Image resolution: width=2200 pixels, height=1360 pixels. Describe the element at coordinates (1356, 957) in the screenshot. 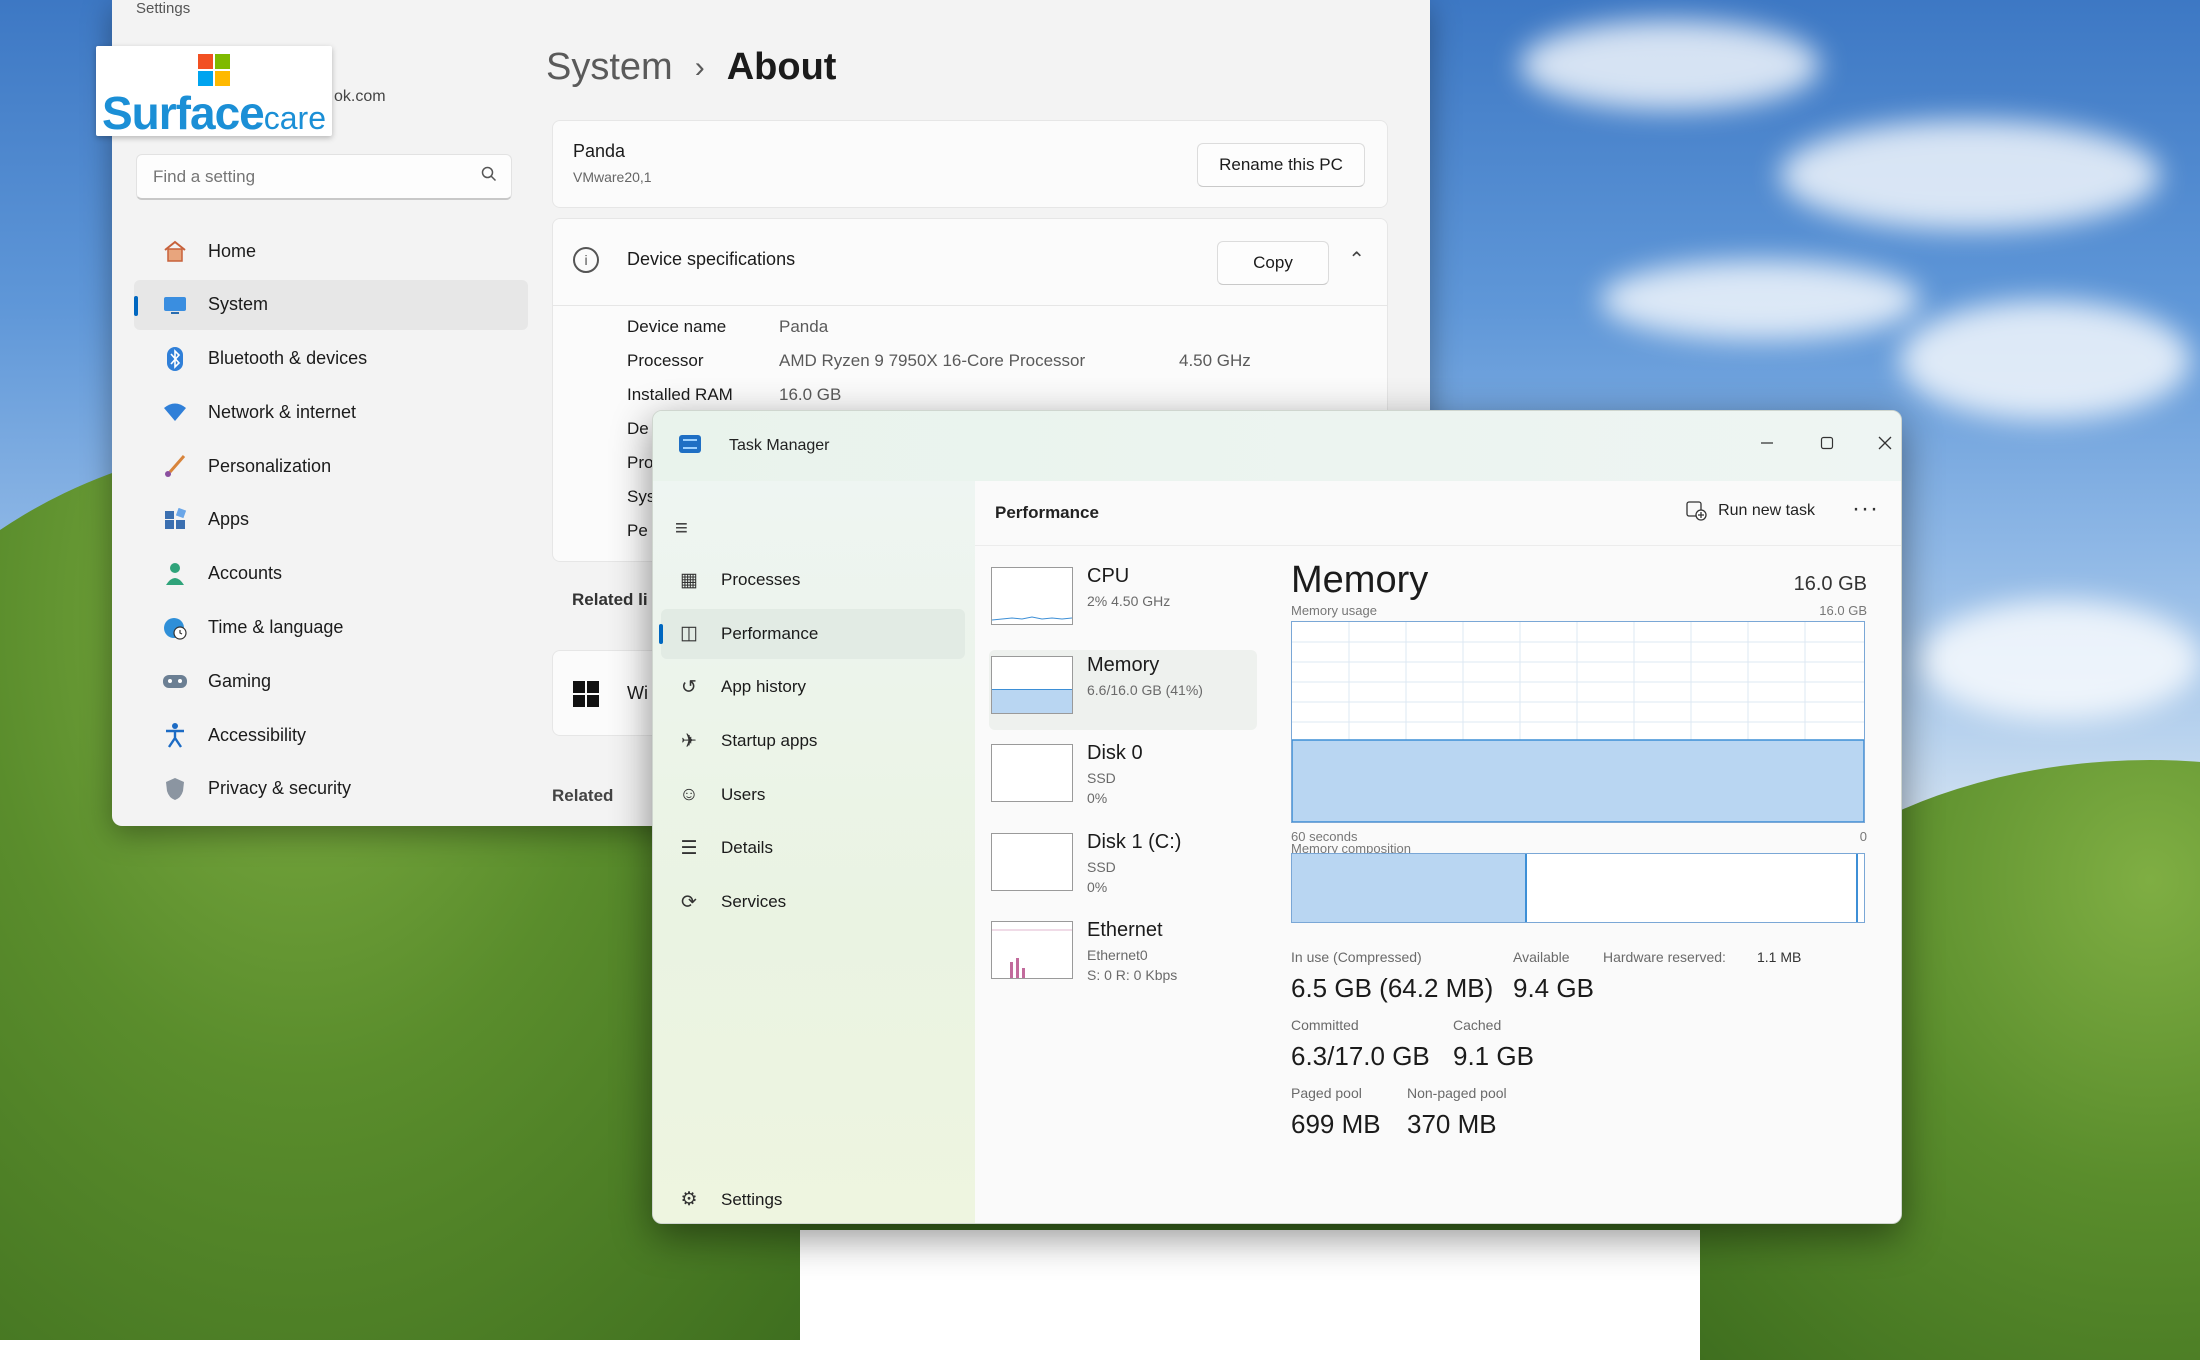

I see `in-use-label: In use (Compressed)` at that location.